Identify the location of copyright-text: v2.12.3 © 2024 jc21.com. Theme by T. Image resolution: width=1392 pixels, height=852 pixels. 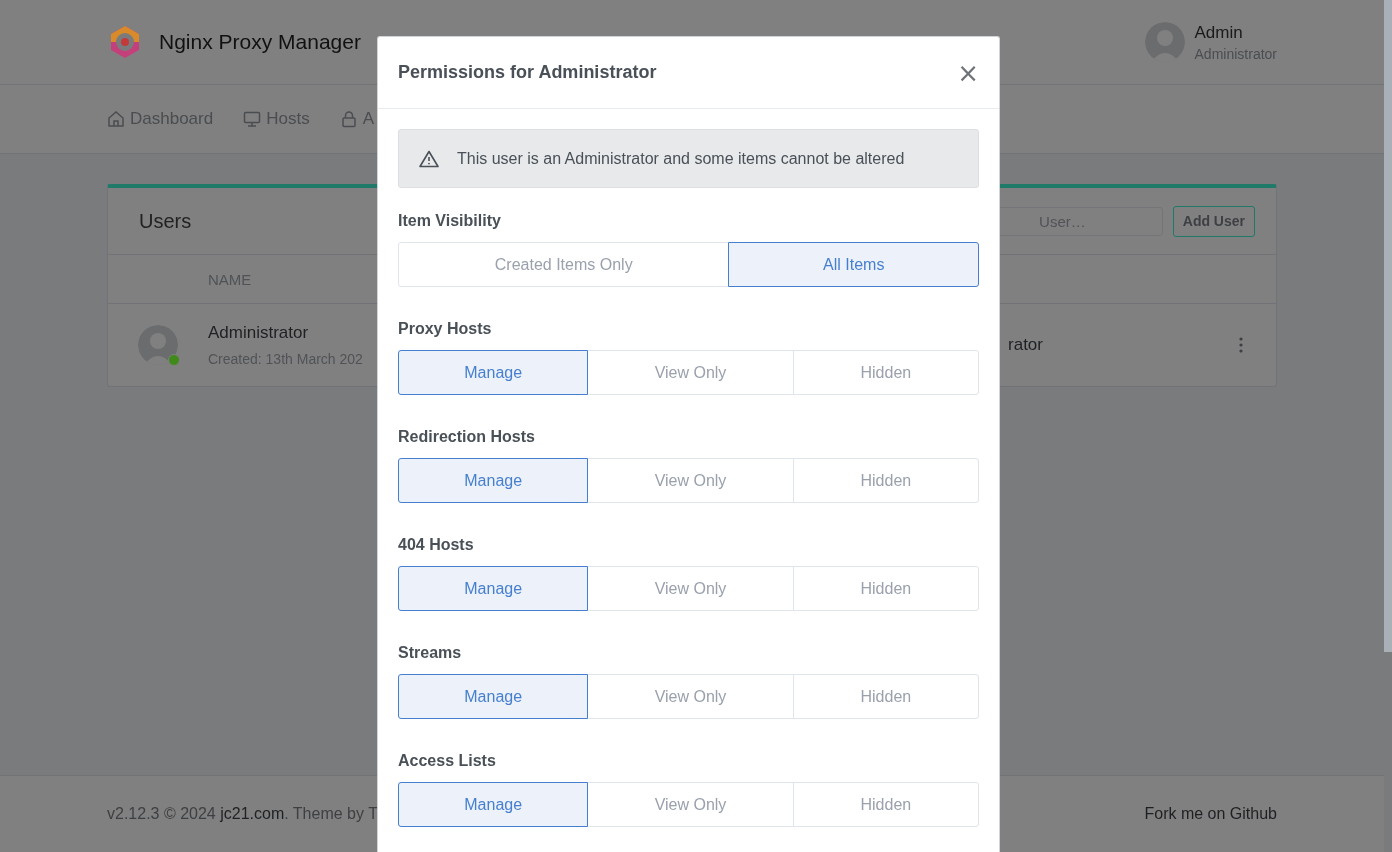
(242, 814).